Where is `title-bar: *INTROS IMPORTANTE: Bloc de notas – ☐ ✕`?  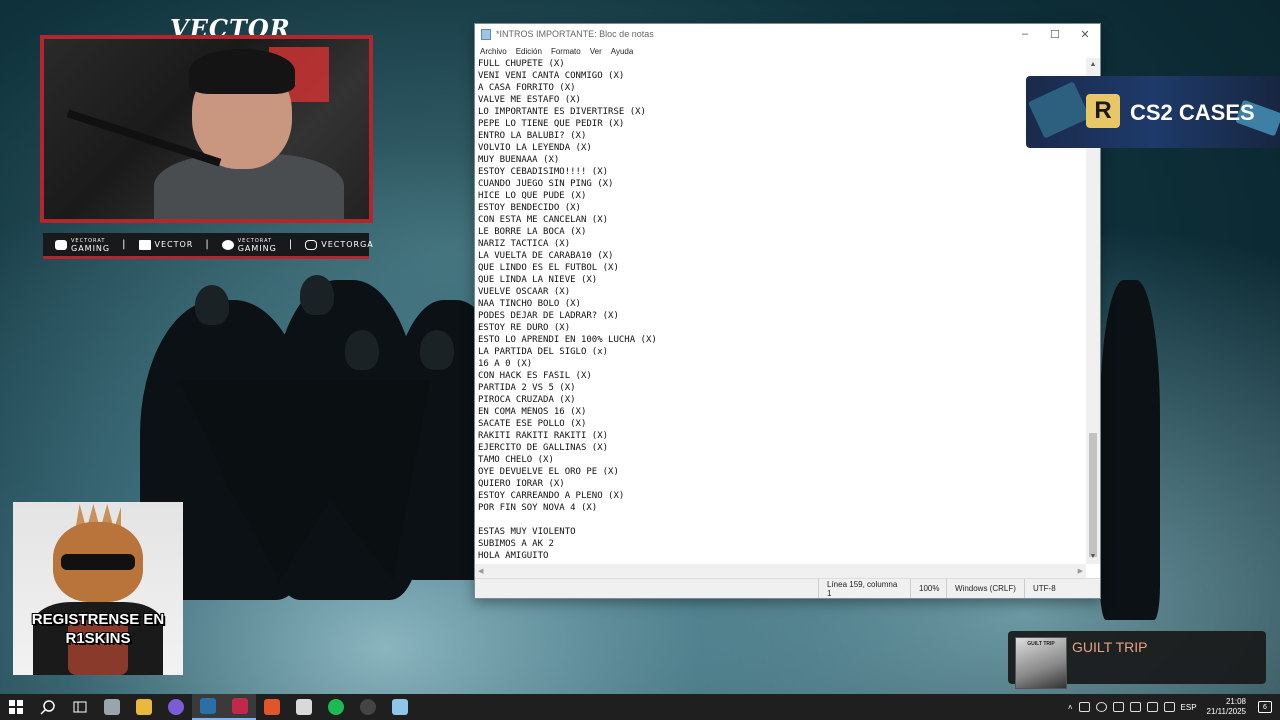
title-bar: *INTROS IMPORTANTE: Bloc de notas – ☐ ✕ is located at coordinates (787, 34).